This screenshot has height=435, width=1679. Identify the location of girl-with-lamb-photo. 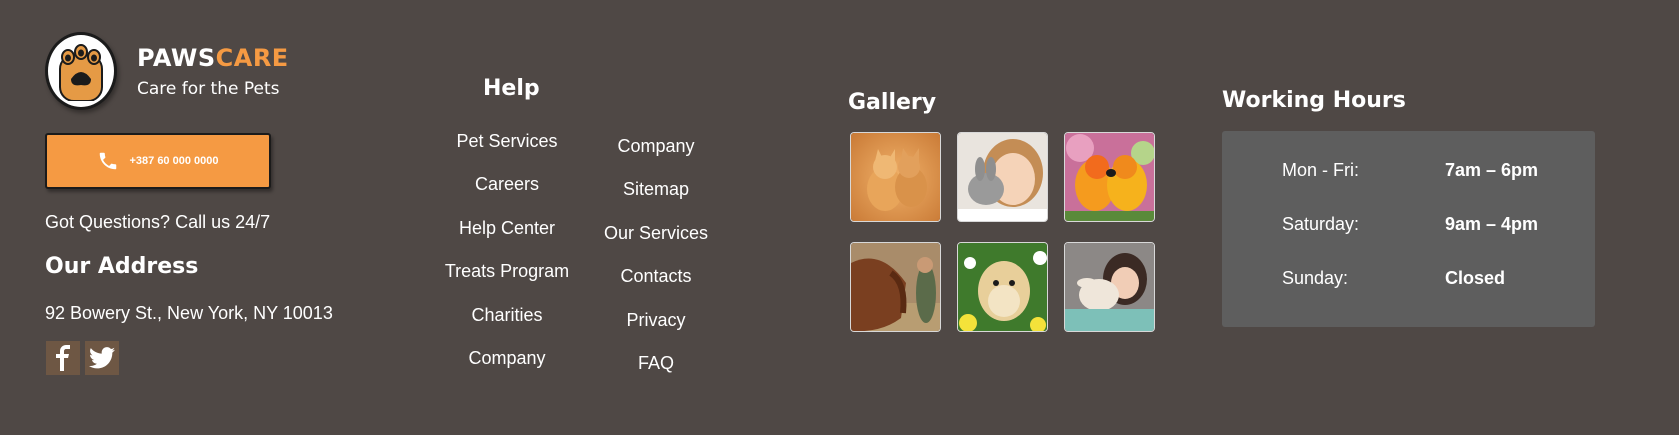
(1109, 287).